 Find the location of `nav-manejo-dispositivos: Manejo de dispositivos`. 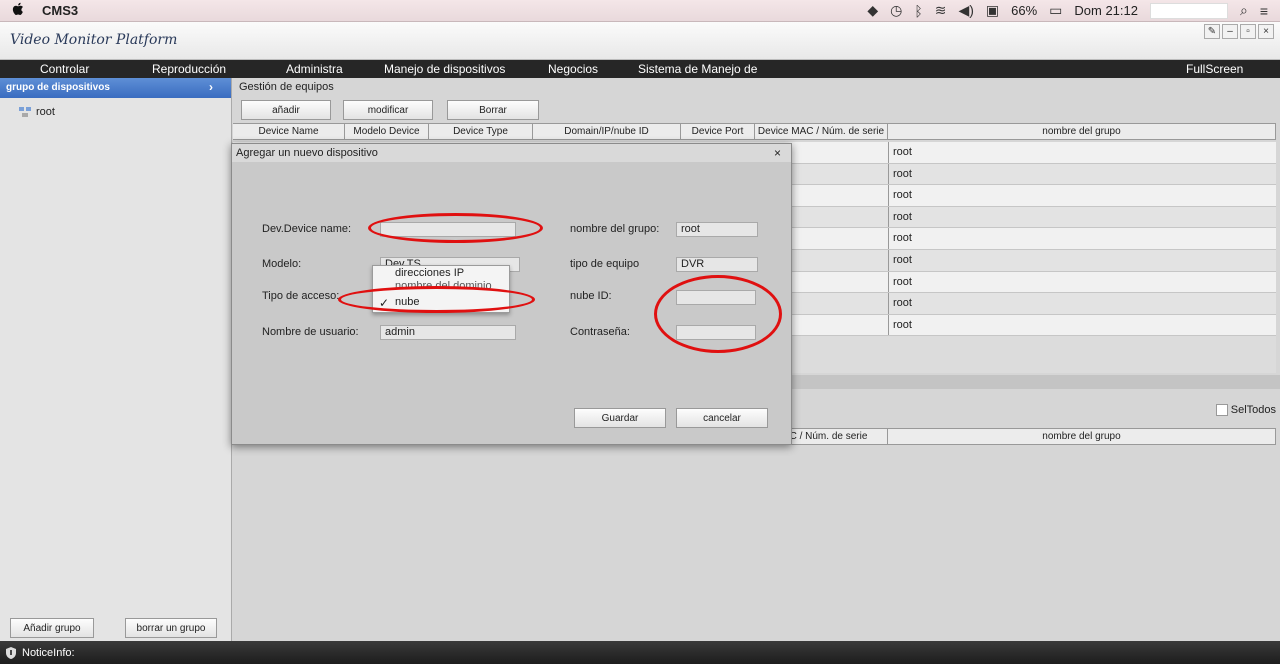

nav-manejo-dispositivos: Manejo de dispositivos is located at coordinates (444, 69).